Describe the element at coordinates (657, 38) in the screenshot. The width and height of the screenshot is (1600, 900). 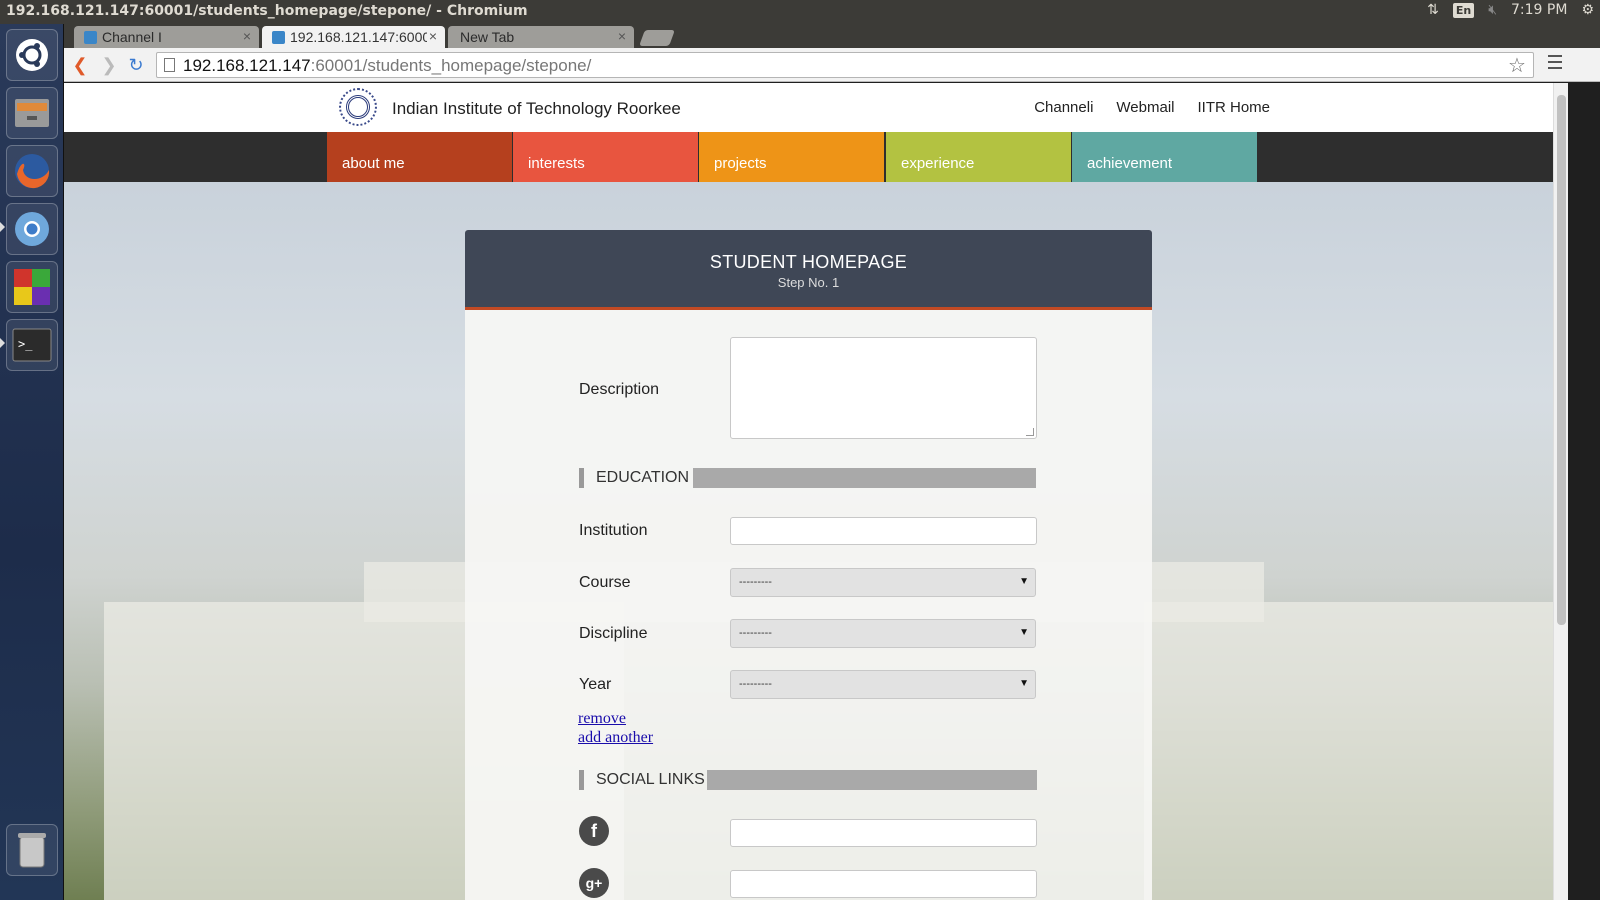
I see `new-tab-button` at that location.